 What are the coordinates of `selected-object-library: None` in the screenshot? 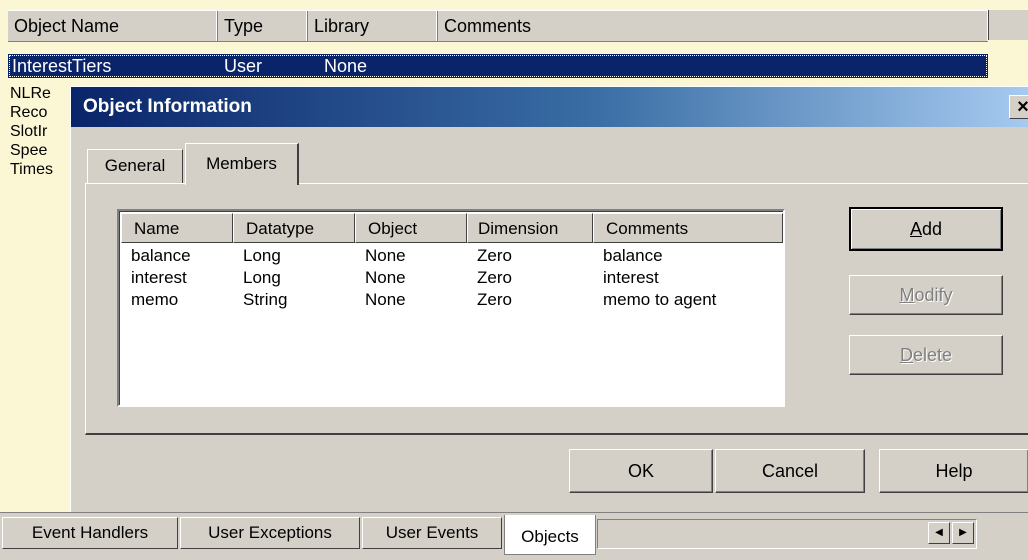 It's located at (346, 66).